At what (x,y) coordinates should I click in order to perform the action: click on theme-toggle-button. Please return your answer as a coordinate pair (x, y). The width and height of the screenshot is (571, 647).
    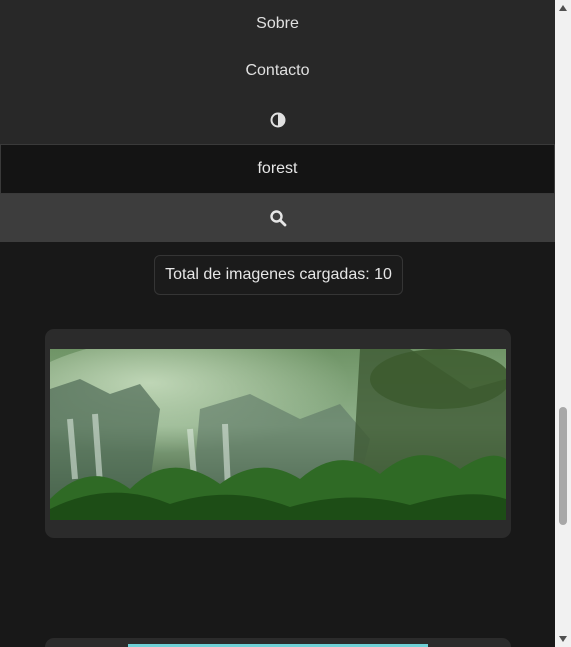
    Looking at the image, I should click on (277, 119).